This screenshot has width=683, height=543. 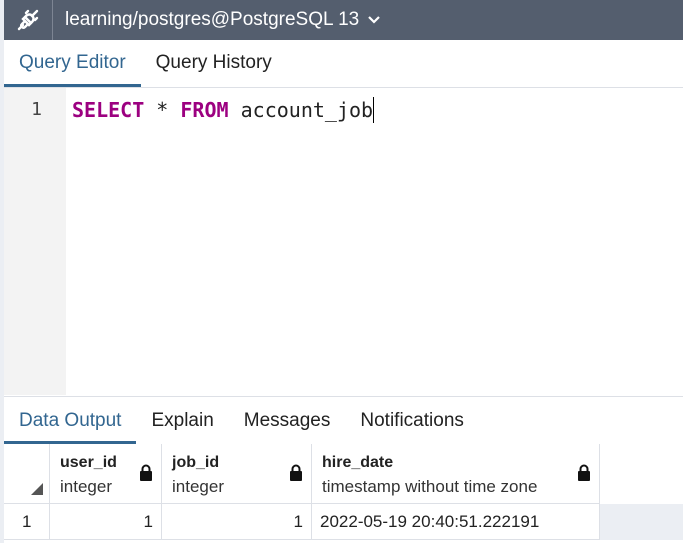 I want to click on table-name-token: account_job, so click(x=307, y=110).